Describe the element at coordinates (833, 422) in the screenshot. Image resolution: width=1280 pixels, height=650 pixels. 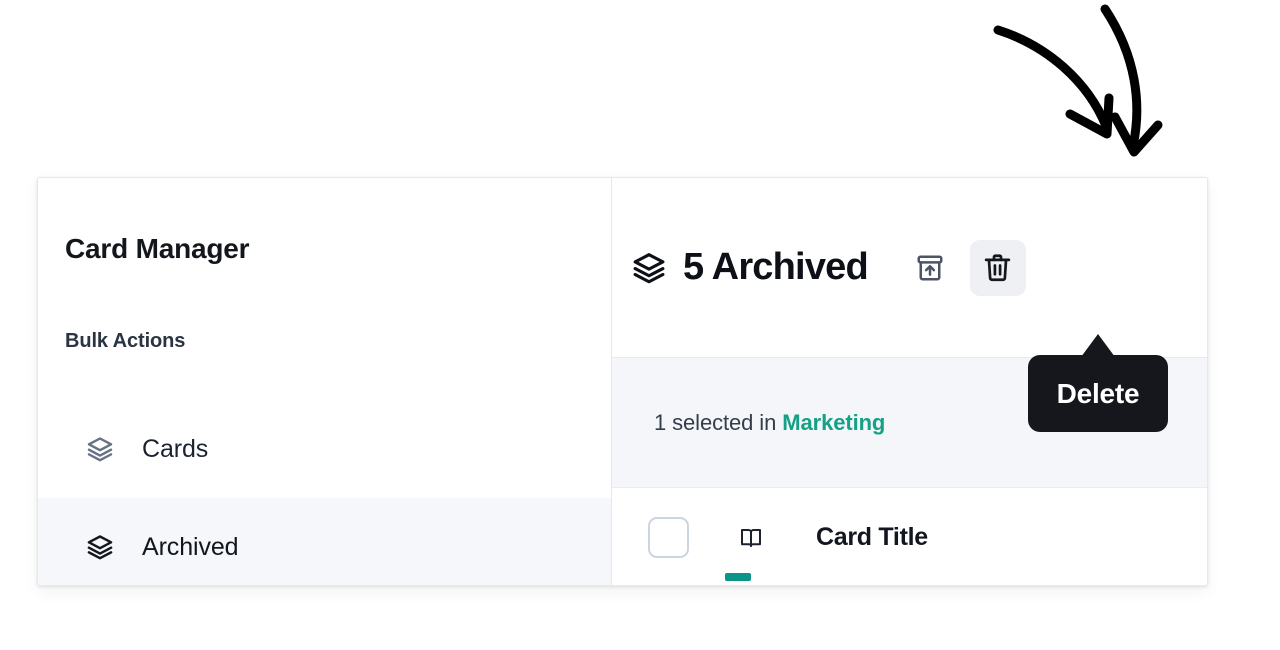
I see `status-scope-link: Marketing` at that location.